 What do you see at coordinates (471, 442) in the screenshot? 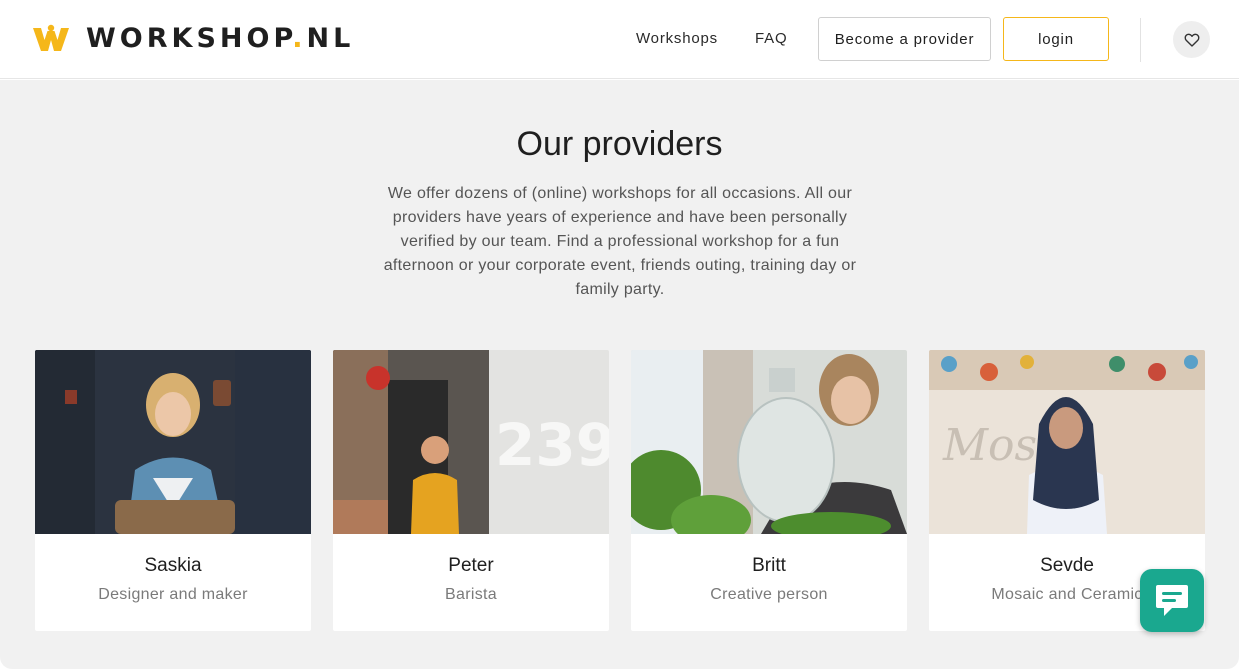
I see `provider-photo: 239` at bounding box center [471, 442].